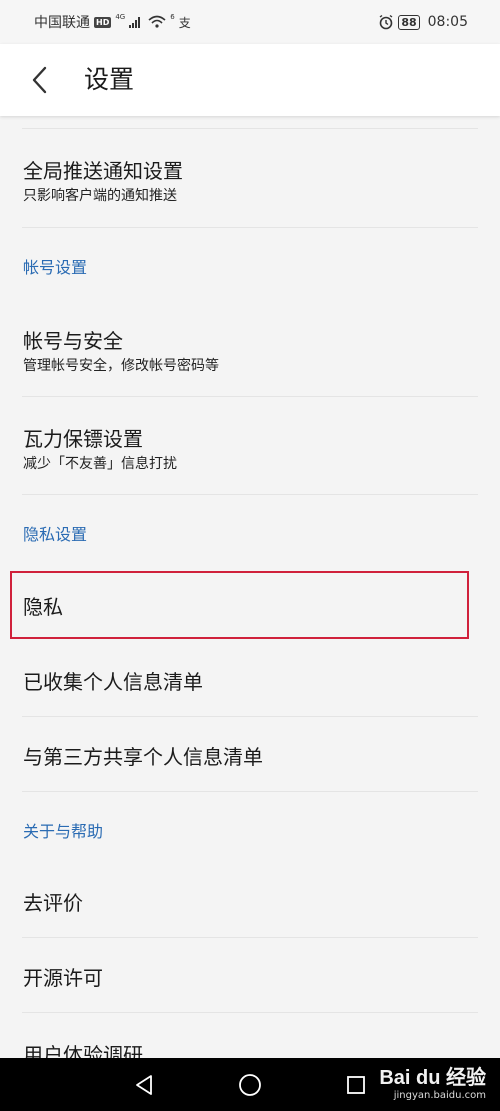 This screenshot has height=1111, width=500. I want to click on status-bar: 中国联通 HD 4G 6 支 88 08:05, so click(250, 22).